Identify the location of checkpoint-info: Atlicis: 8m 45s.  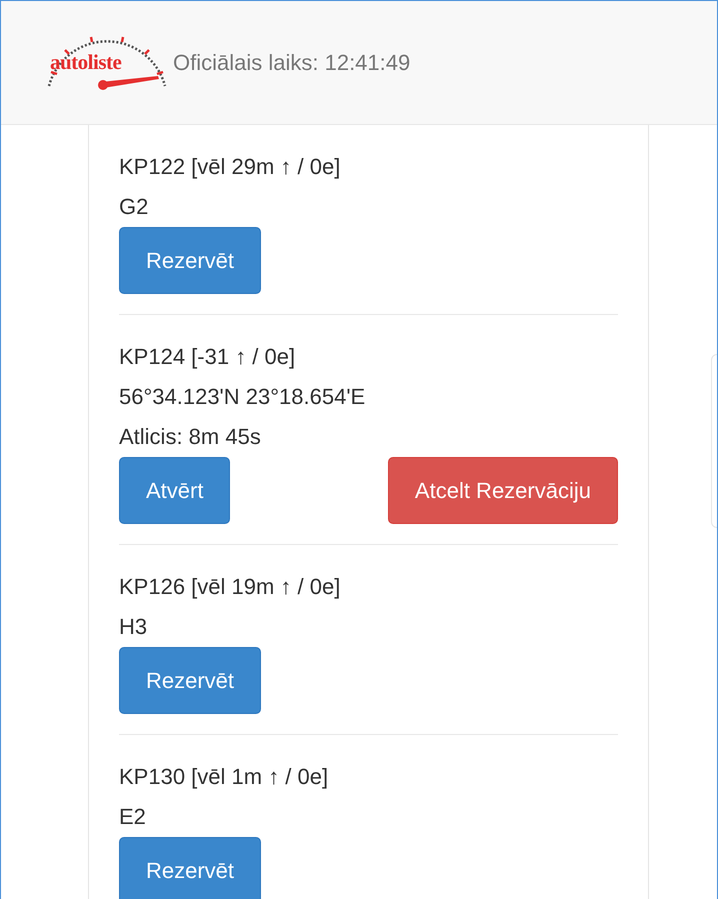
(190, 437).